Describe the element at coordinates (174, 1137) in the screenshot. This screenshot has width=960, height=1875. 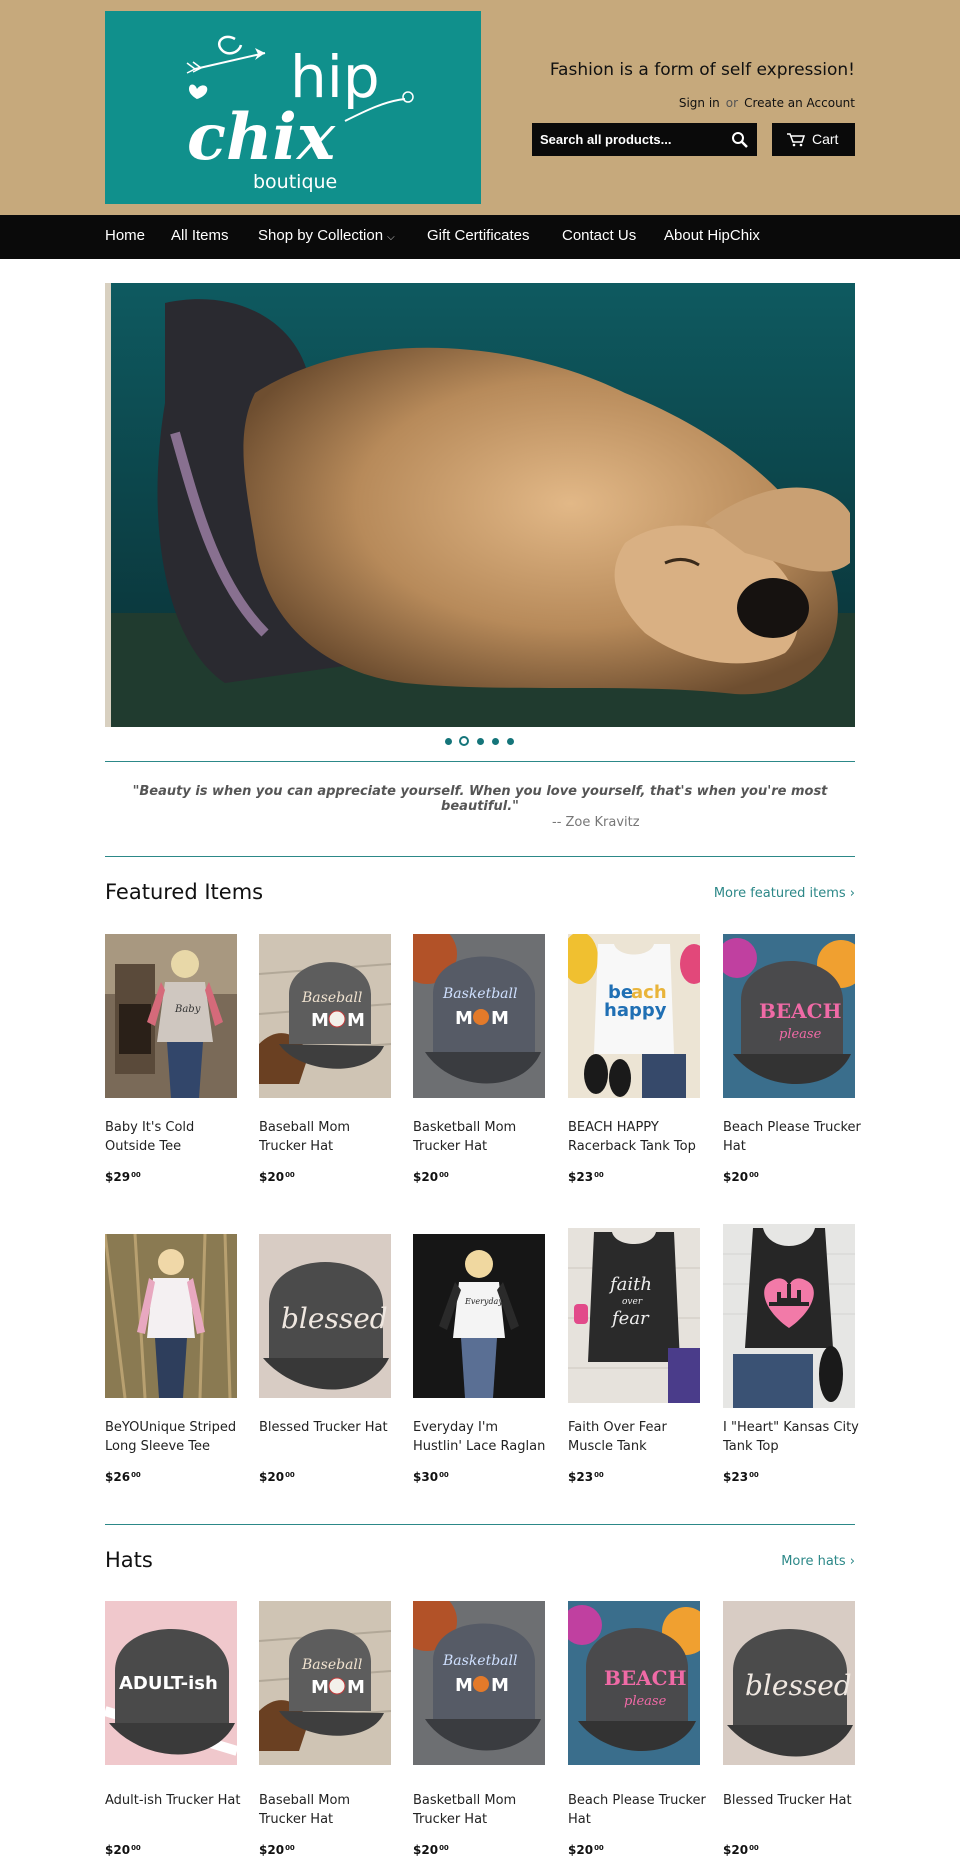
I see `product-title: Baby It's Cold Outside Tee` at that location.